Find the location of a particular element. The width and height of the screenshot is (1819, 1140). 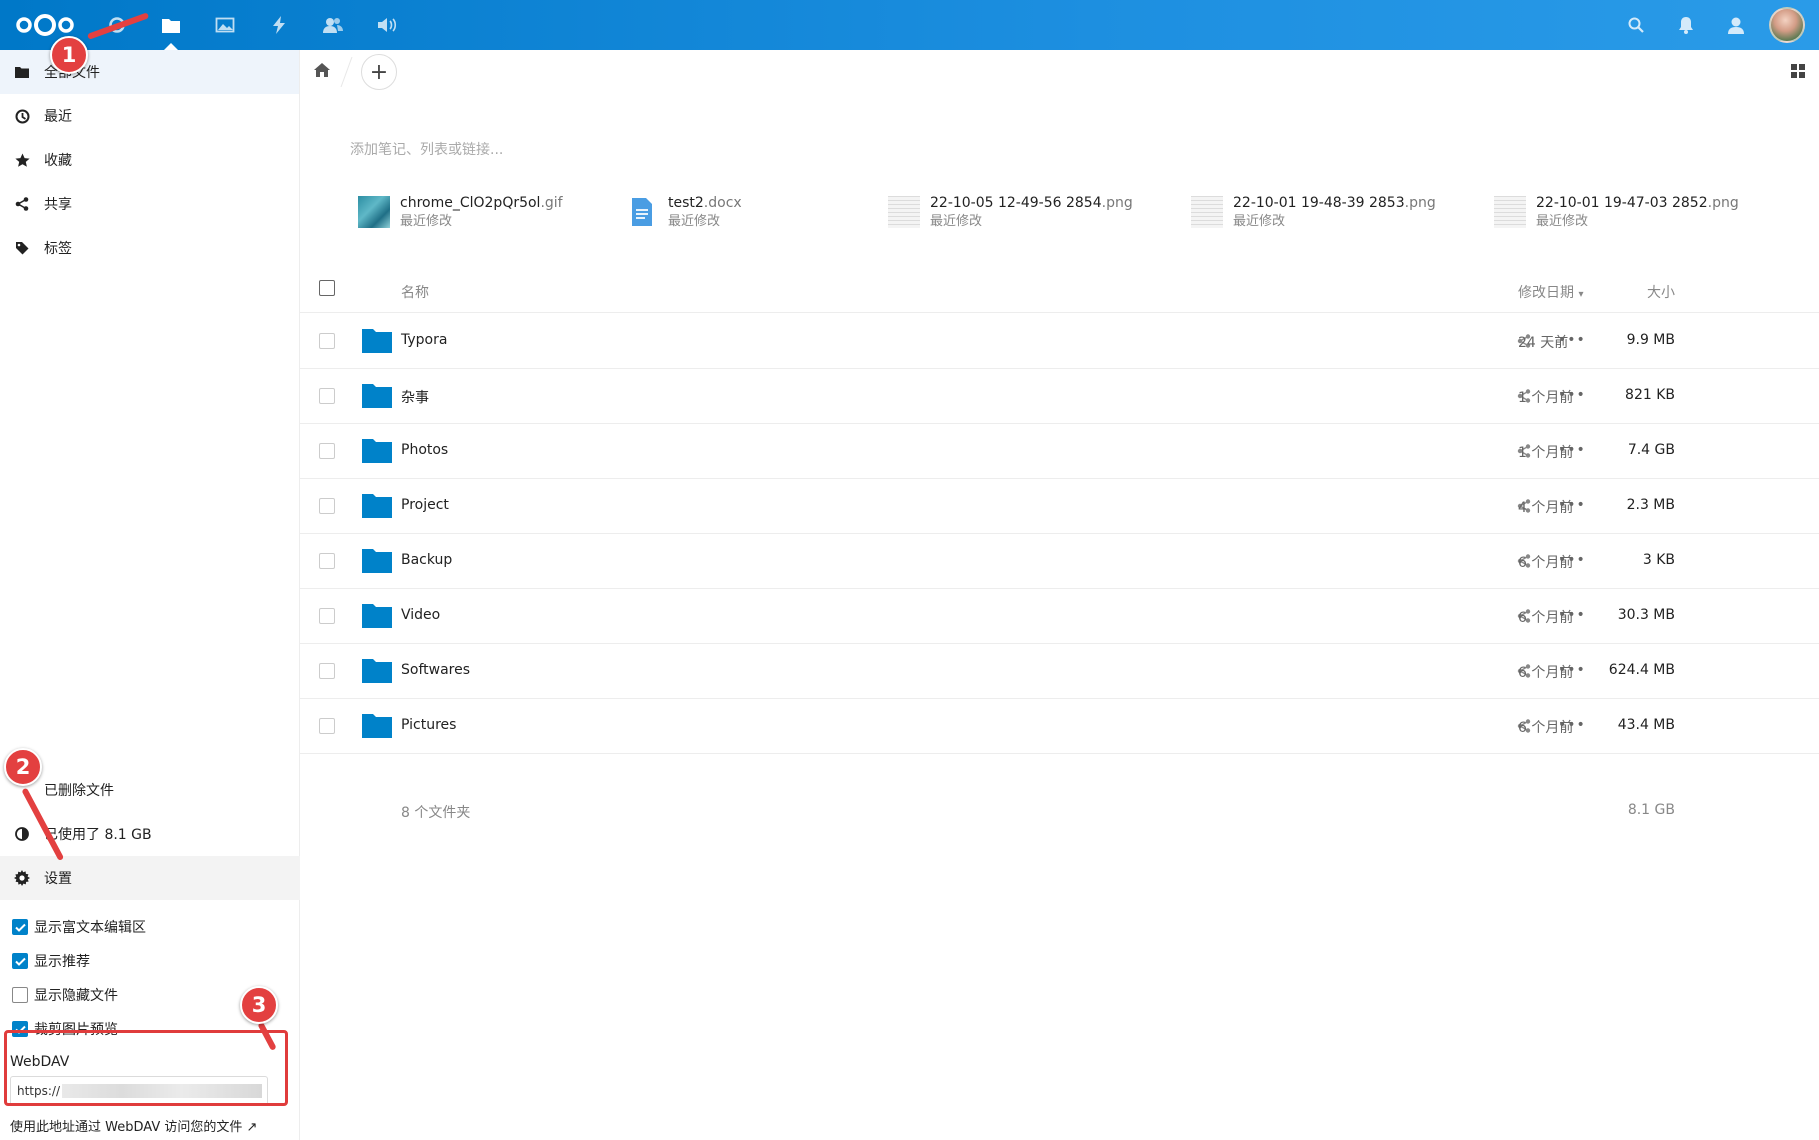

talk-app-icon is located at coordinates (387, 25).